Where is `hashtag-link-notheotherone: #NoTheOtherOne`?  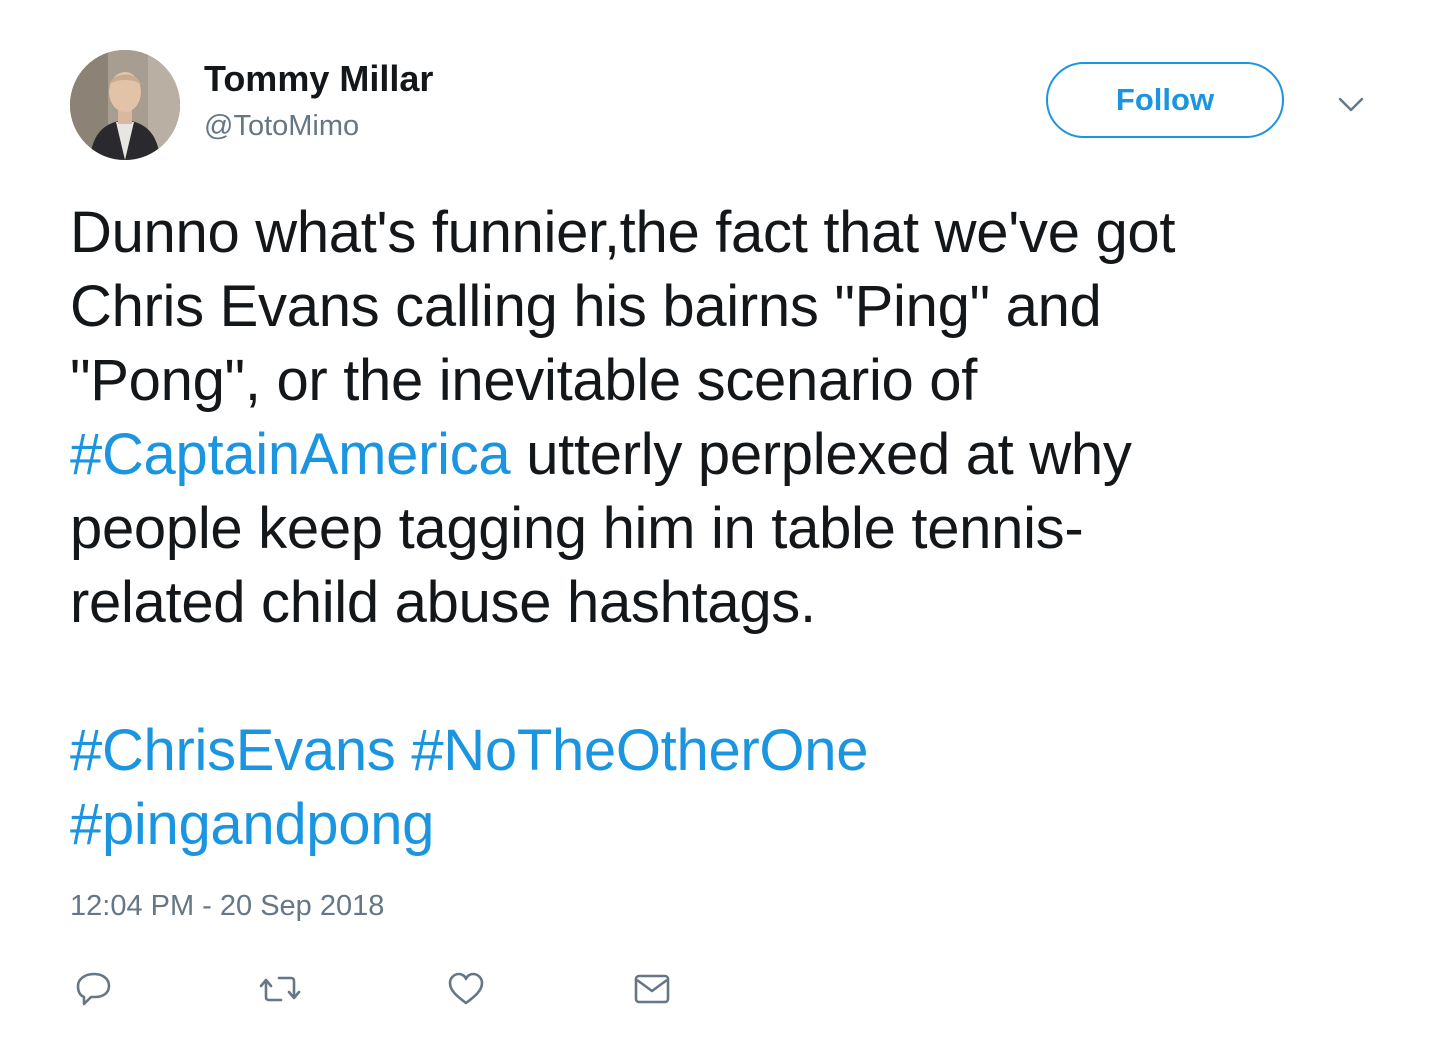
hashtag-link-notheotherone: #NoTheOtherOne is located at coordinates (639, 750).